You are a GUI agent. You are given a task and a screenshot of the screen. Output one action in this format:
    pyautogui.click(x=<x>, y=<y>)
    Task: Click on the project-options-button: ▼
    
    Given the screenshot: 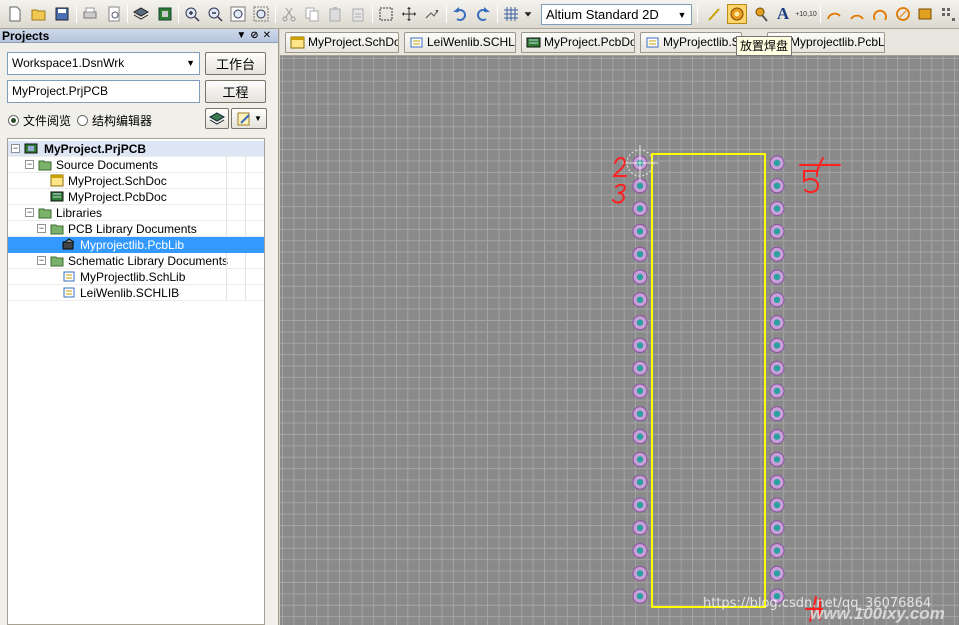 What is the action you would take?
    pyautogui.click(x=249, y=118)
    